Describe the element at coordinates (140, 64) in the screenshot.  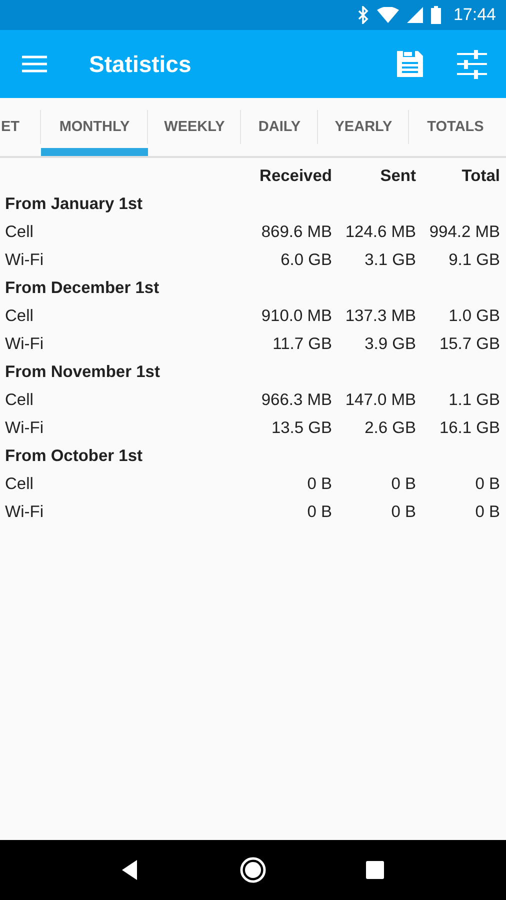
I see `screen-title: Statistics` at that location.